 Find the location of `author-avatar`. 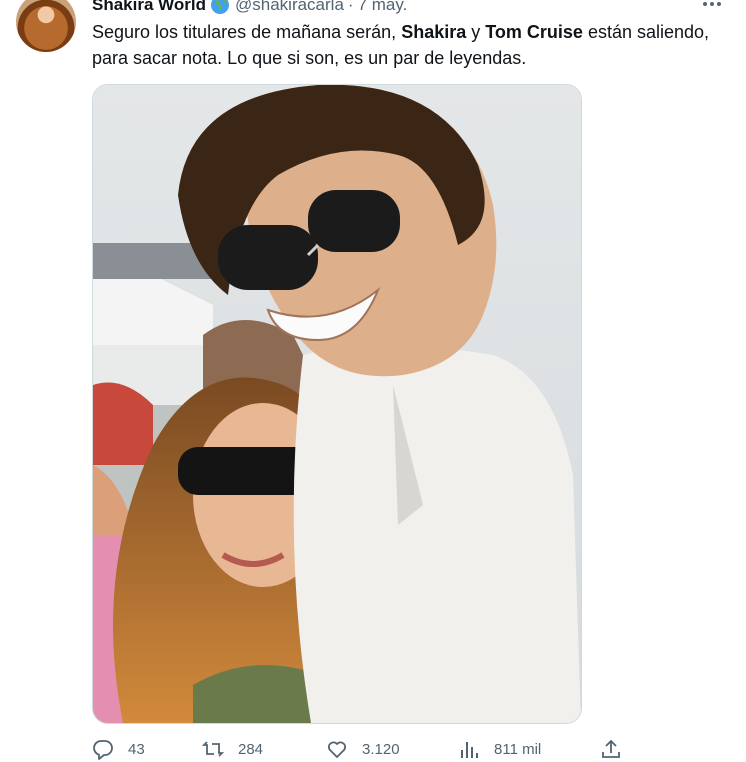

author-avatar is located at coordinates (46, 26).